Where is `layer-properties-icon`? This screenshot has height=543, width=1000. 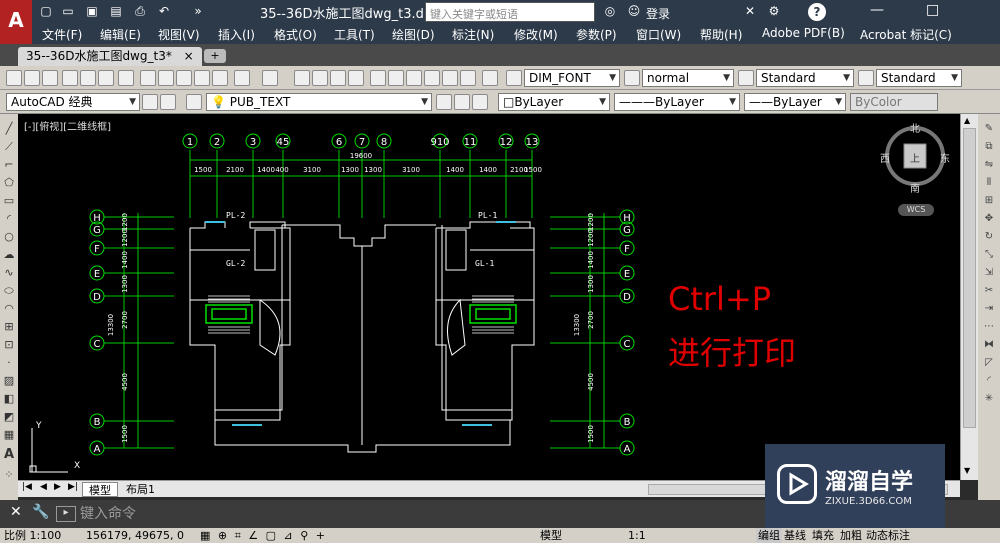 layer-properties-icon is located at coordinates (194, 102).